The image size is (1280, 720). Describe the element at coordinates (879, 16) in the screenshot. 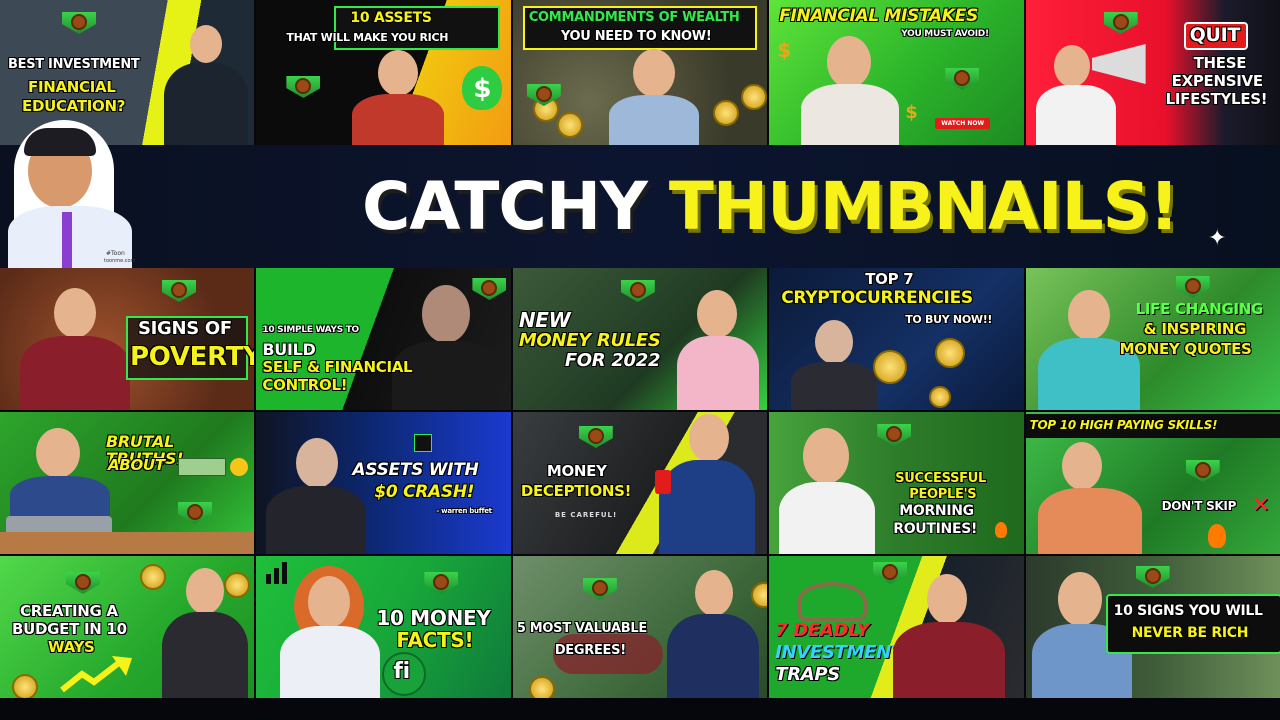

I see `thumbnail-title-line: FINANCIAL MISTAKES` at that location.